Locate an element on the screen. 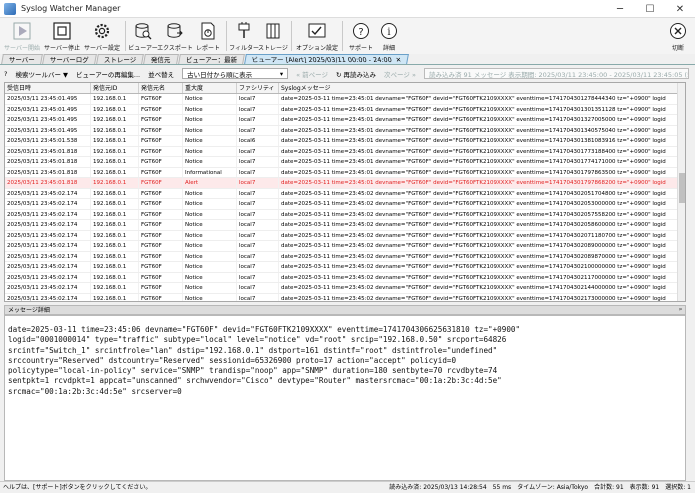  column-header: 発信元名 is located at coordinates (161, 88).